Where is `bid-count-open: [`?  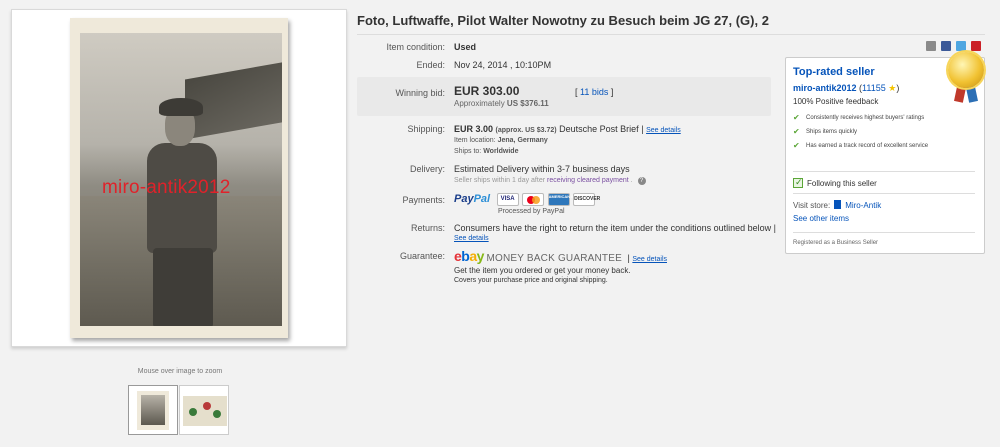
bid-count-open: [ is located at coordinates (576, 92).